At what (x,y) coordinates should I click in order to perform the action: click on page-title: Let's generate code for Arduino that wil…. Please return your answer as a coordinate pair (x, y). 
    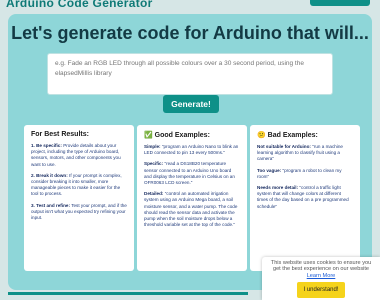
    Looking at the image, I should click on (190, 33).